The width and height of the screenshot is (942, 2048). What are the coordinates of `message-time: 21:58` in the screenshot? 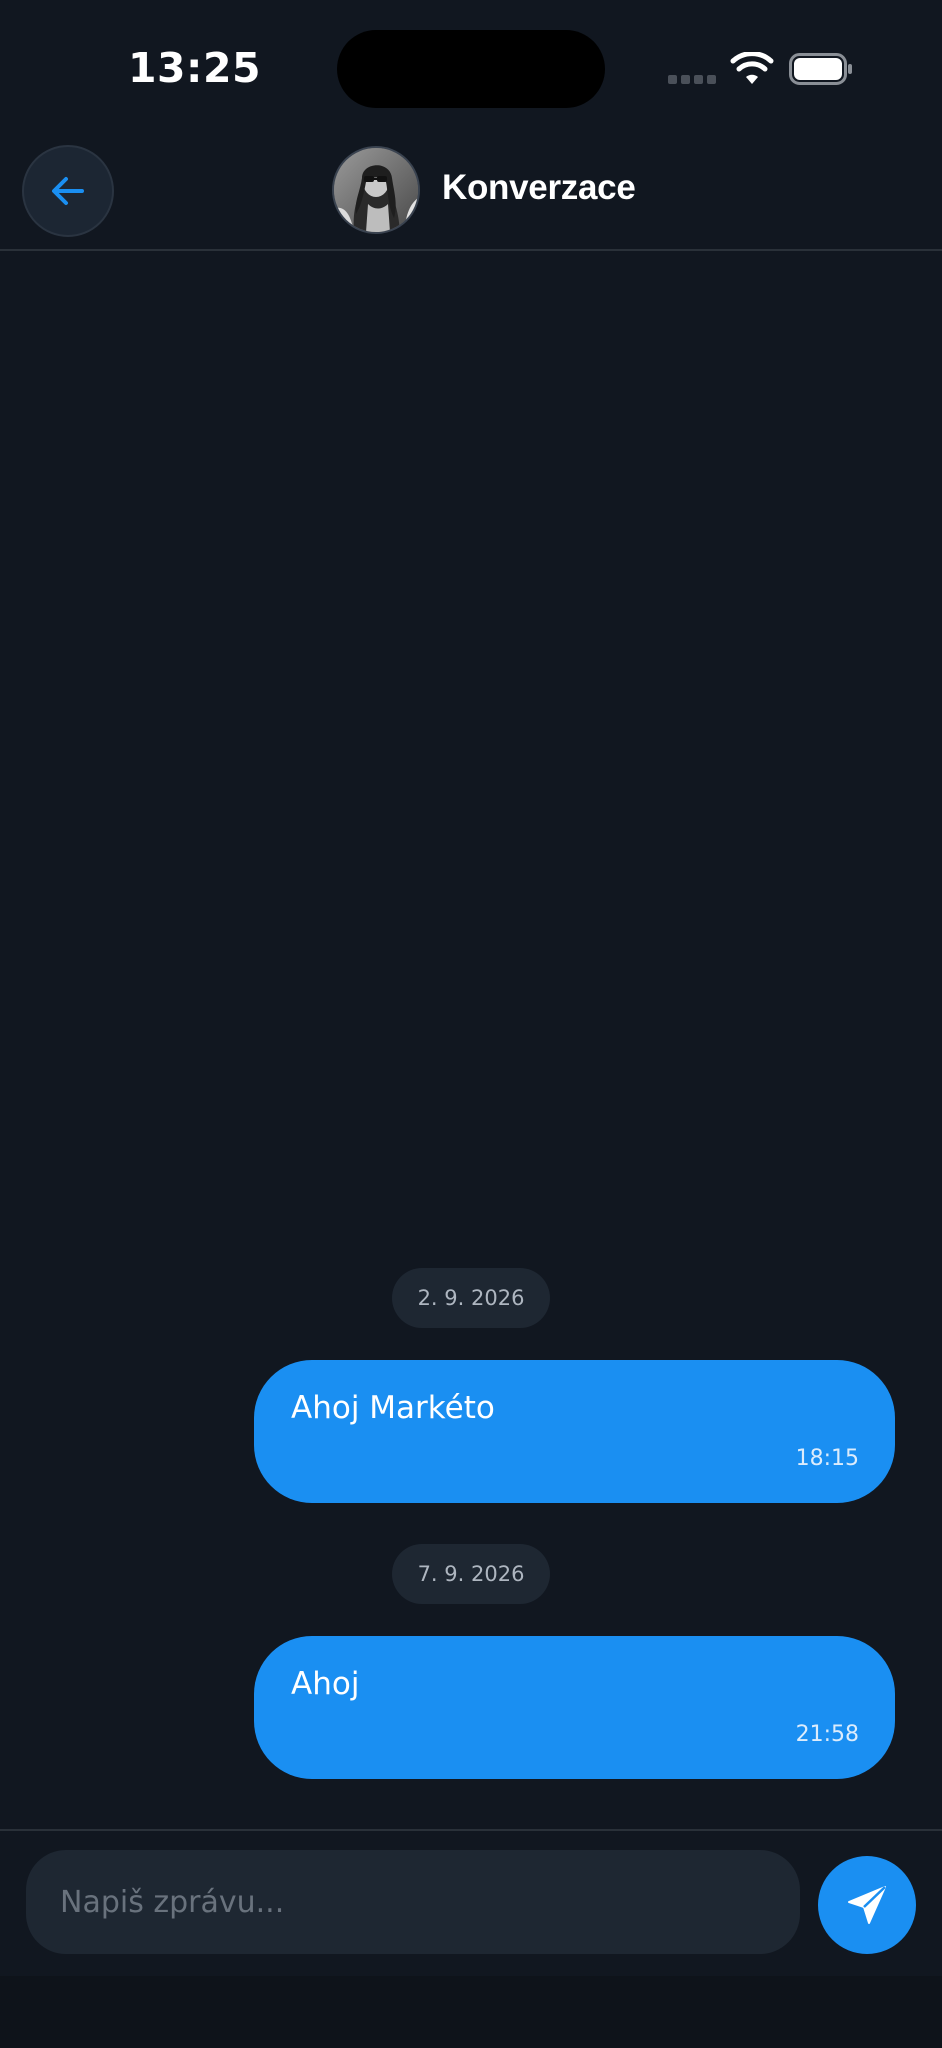 It's located at (827, 1734).